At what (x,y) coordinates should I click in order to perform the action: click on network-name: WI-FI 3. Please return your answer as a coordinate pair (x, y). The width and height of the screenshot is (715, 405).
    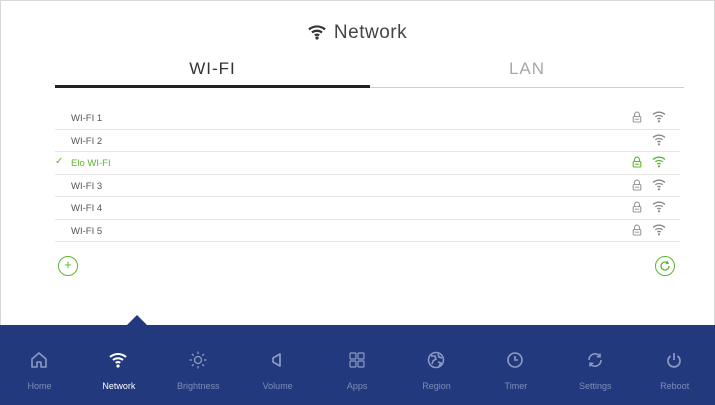
    Looking at the image, I should click on (87, 186).